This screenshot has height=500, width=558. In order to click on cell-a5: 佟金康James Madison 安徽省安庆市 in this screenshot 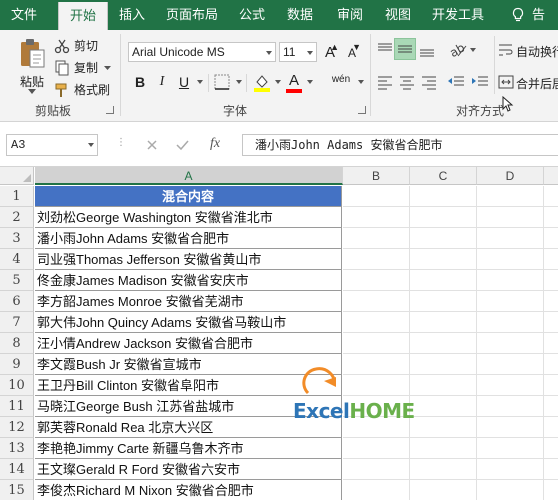, I will do `click(188, 280)`.